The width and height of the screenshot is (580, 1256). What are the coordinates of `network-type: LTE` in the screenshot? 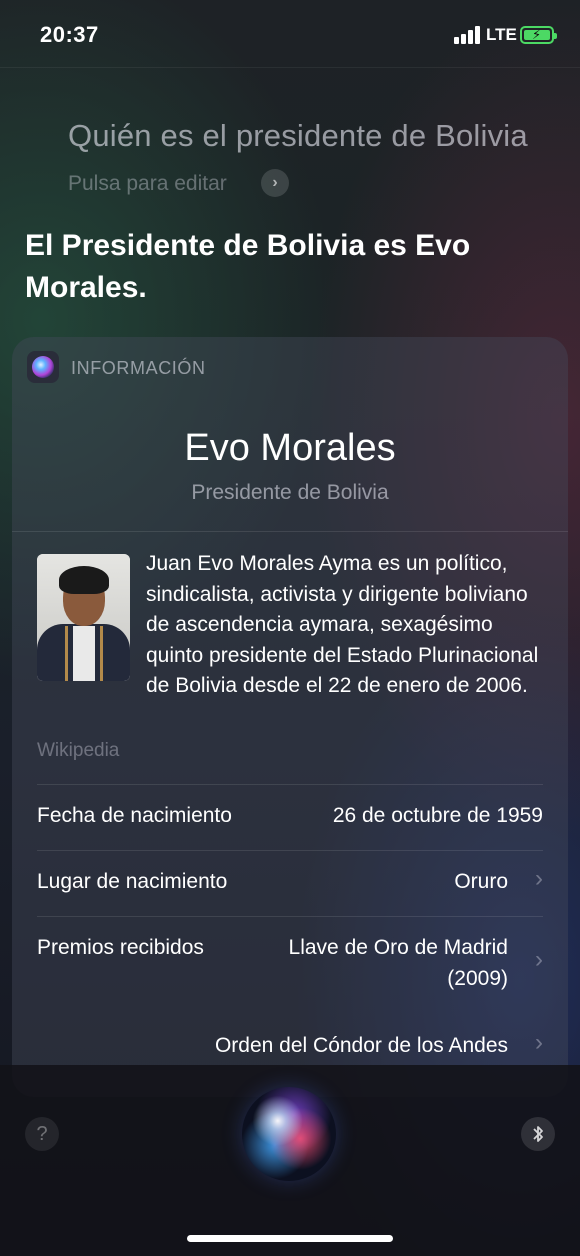 It's located at (501, 34).